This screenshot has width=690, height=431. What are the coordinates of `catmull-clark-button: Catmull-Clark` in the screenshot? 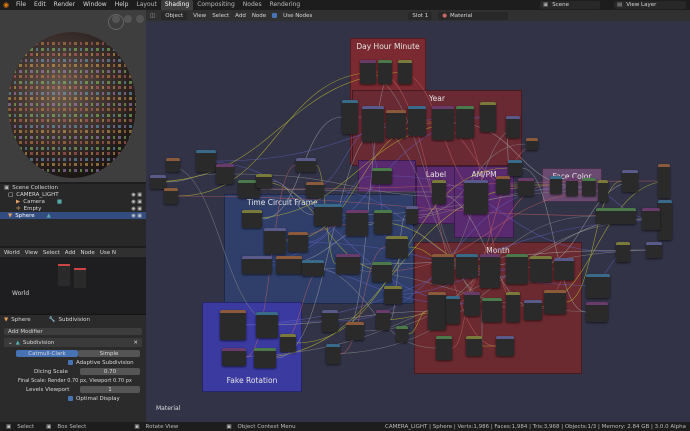 It's located at (47, 353).